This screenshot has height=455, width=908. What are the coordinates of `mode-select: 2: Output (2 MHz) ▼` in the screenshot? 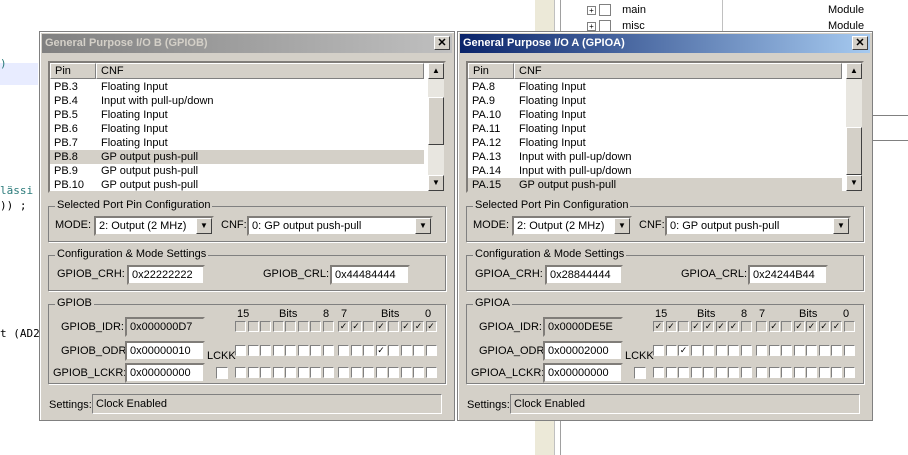 It's located at (154, 226).